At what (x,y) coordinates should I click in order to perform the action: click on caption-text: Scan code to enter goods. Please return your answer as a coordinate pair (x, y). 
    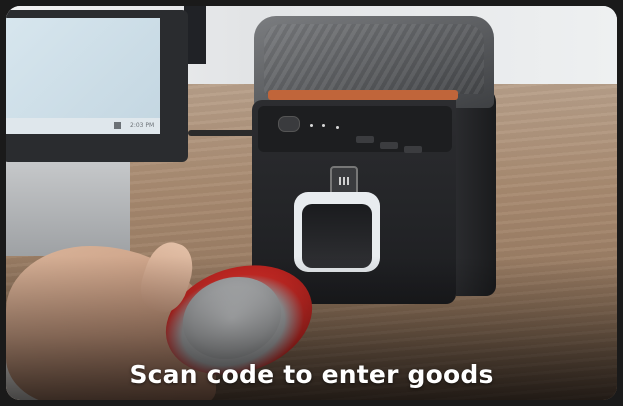
    Looking at the image, I should click on (311, 374).